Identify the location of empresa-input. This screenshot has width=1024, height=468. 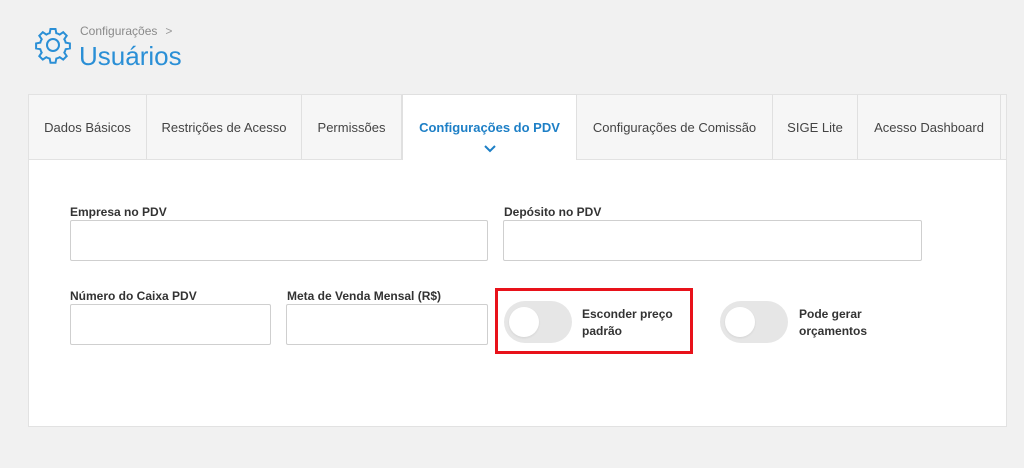
(279, 240).